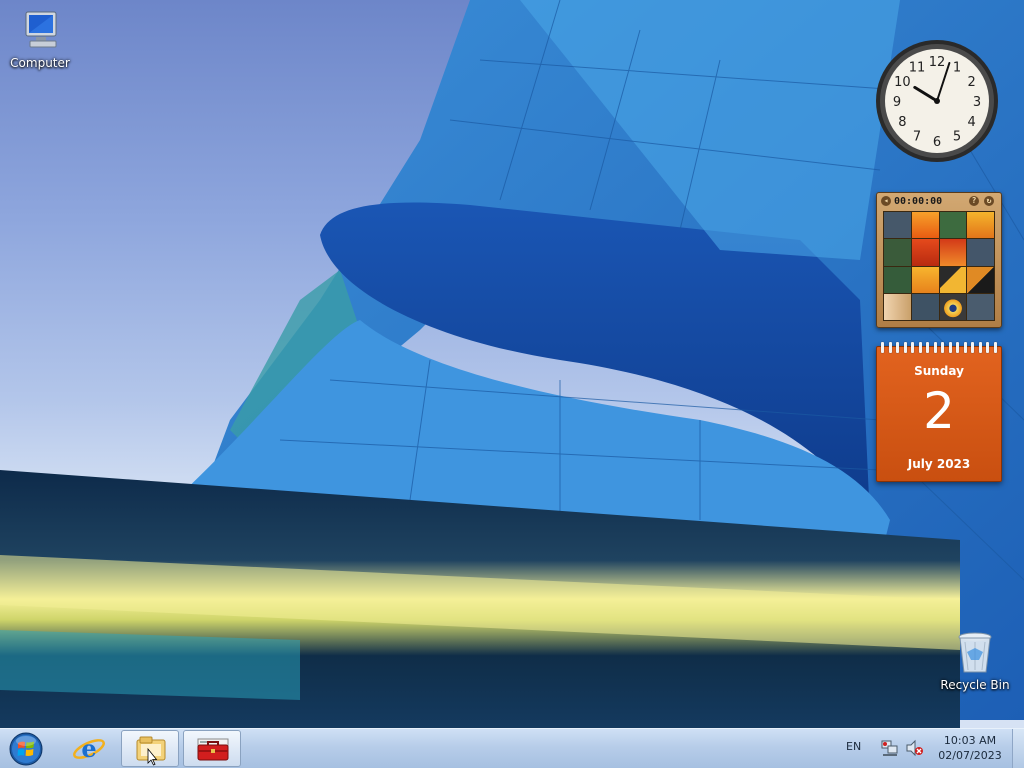 This screenshot has width=1024, height=768. What do you see at coordinates (989, 201) in the screenshot?
I see `puzzle-solve-icon: ↻` at bounding box center [989, 201].